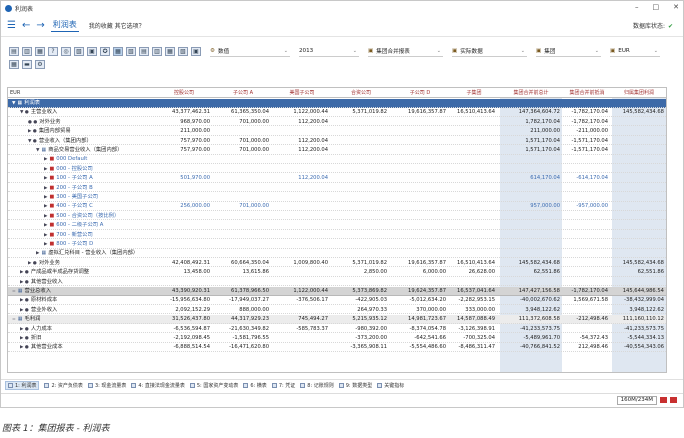 Image resolution: width=684 pixels, height=438 pixels. I want to click on table-cell: 757,970.00, so click(184, 141).